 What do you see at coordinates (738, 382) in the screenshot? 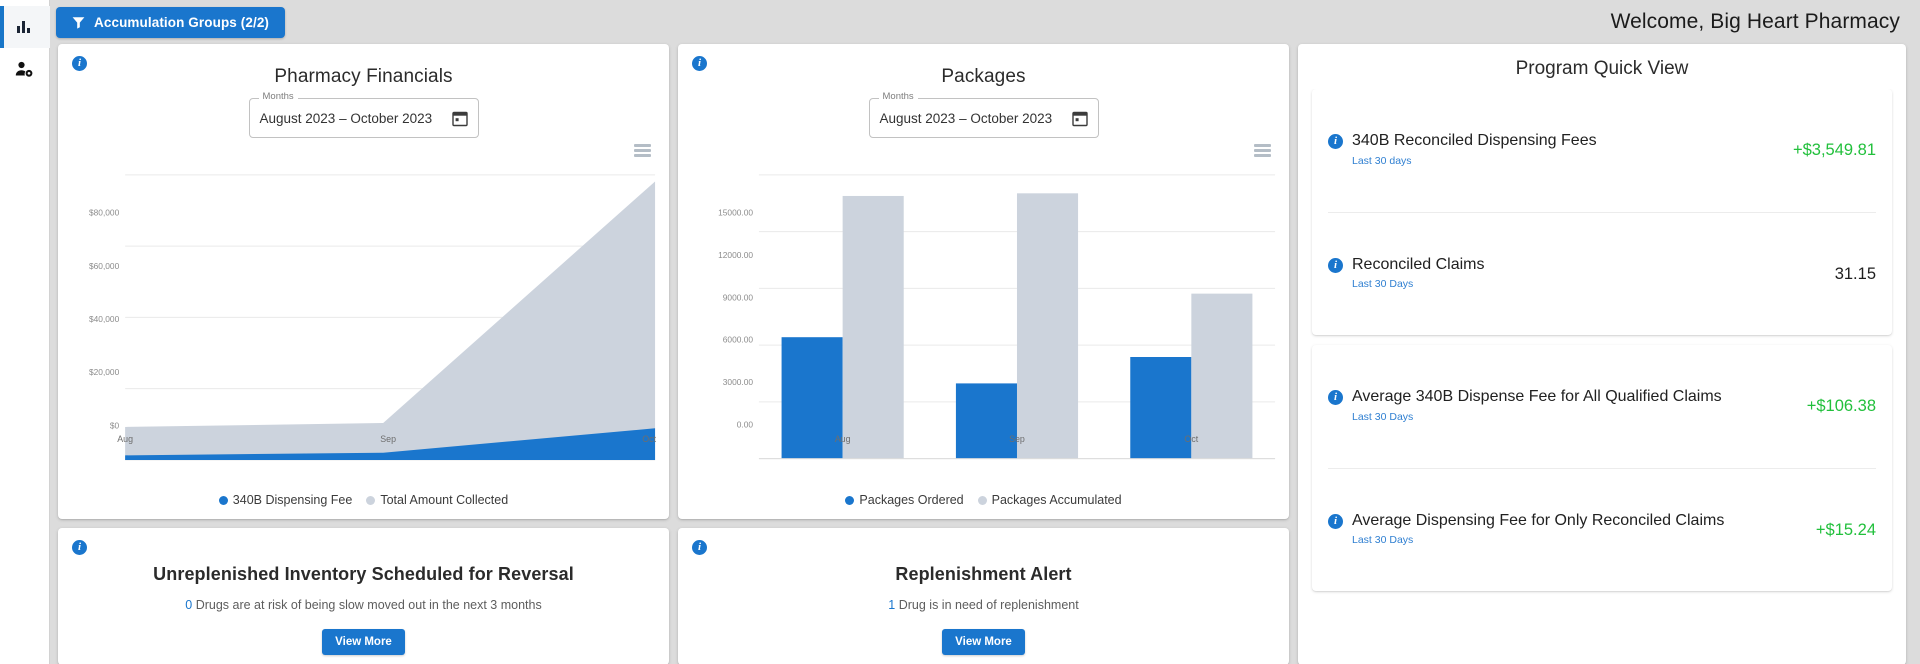
I see `ytick: 3000.00` at bounding box center [738, 382].